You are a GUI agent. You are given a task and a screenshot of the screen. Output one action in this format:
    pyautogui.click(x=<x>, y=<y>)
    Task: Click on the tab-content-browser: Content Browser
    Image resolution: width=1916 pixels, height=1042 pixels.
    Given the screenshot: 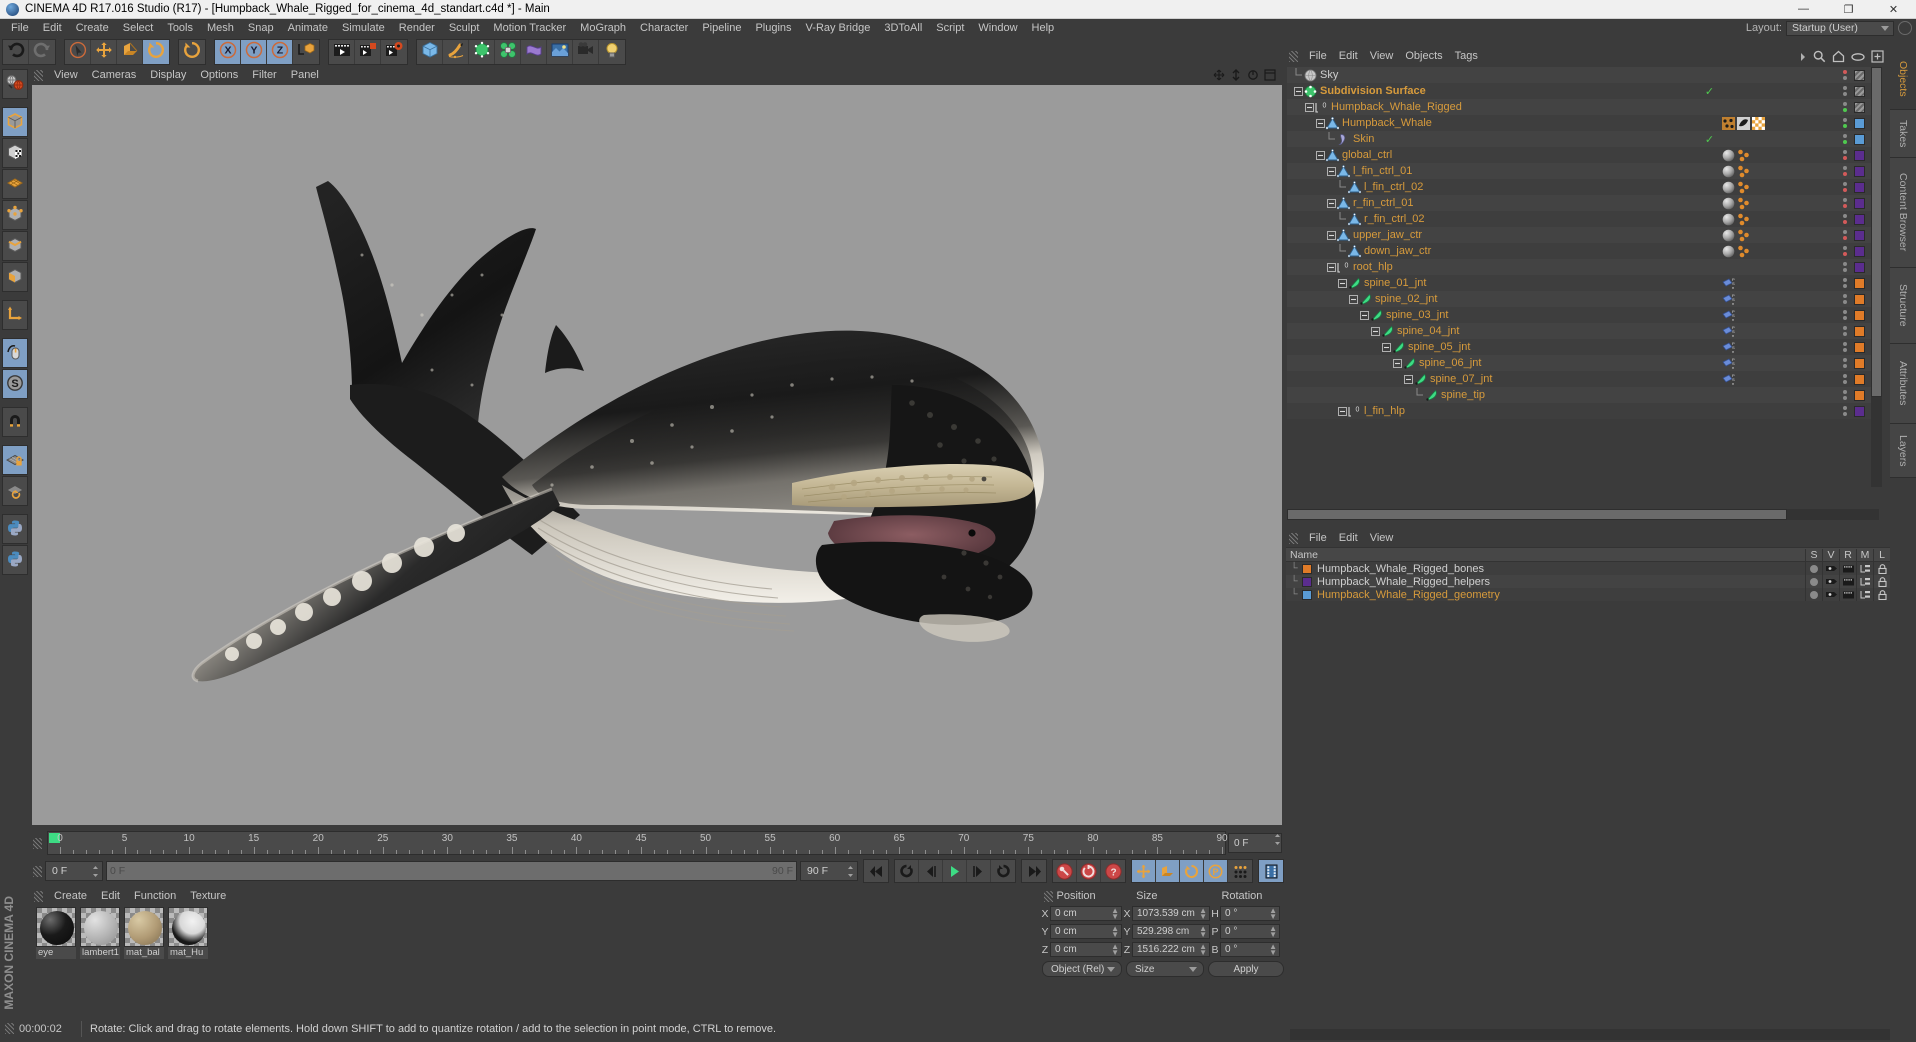 What is the action you would take?
    pyautogui.click(x=1903, y=213)
    